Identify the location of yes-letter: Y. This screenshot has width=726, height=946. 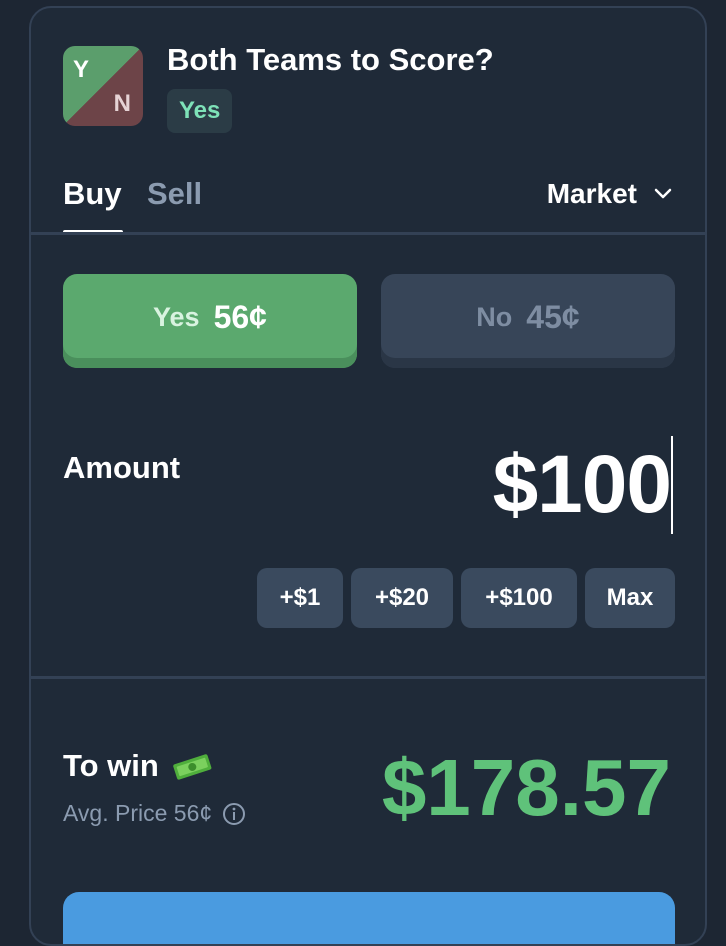
(81, 69).